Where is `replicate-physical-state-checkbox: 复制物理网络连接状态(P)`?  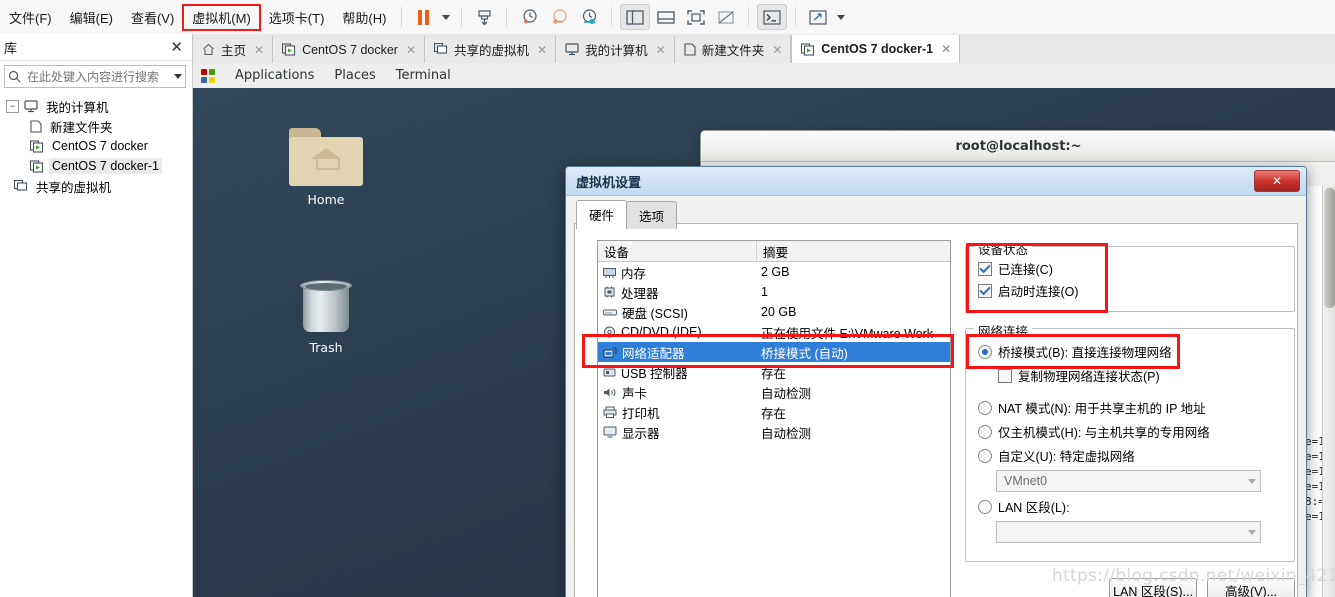
replicate-physical-state-checkbox: 复制物理网络连接状态(P) is located at coordinates (1146, 375).